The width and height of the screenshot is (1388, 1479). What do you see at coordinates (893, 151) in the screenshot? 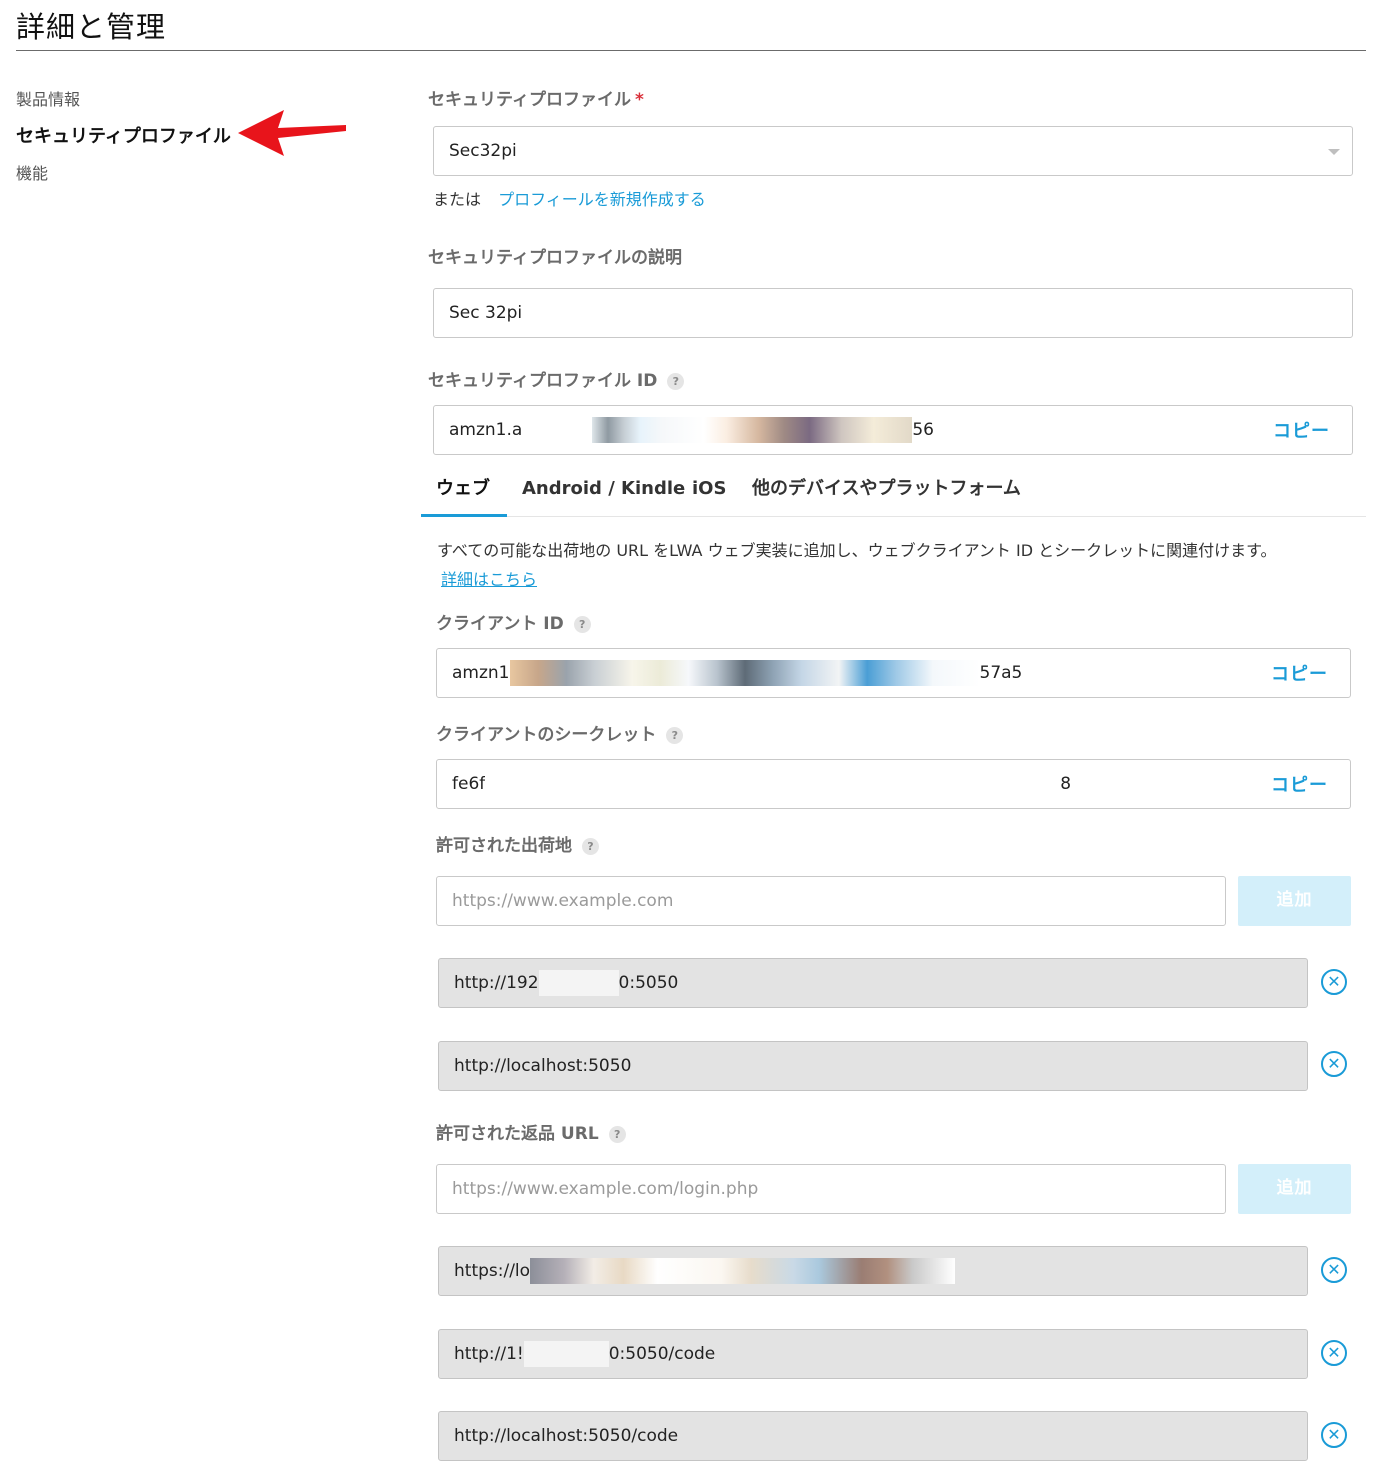
I see `security-profile-select: Sec32pi` at bounding box center [893, 151].